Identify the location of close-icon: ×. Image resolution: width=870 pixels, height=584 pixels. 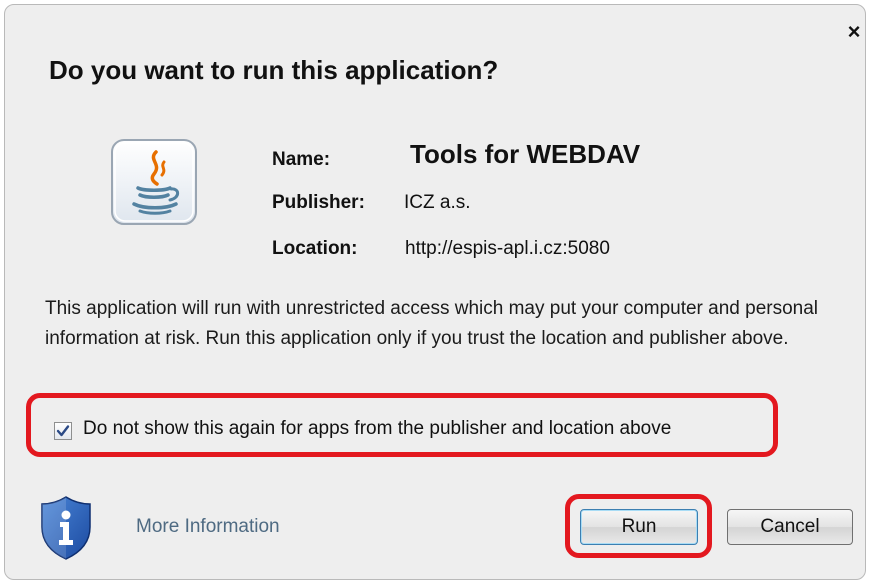
(854, 32).